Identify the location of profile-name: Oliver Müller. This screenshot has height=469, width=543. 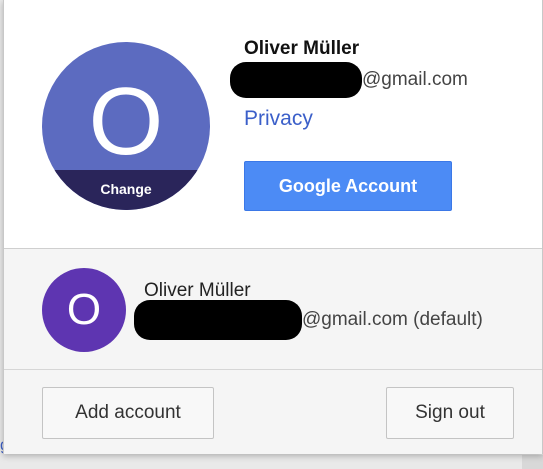
(302, 48).